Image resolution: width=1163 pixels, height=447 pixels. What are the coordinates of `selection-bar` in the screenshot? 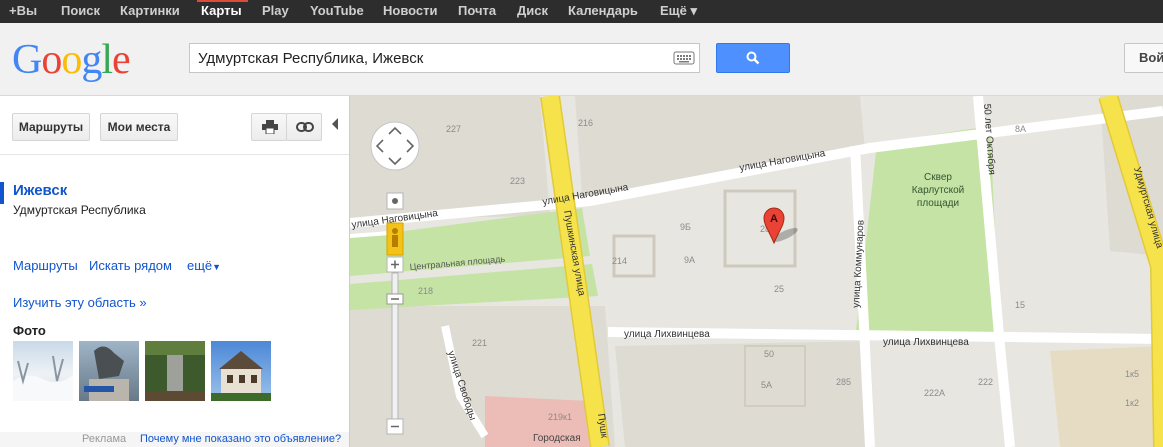 It's located at (2, 193).